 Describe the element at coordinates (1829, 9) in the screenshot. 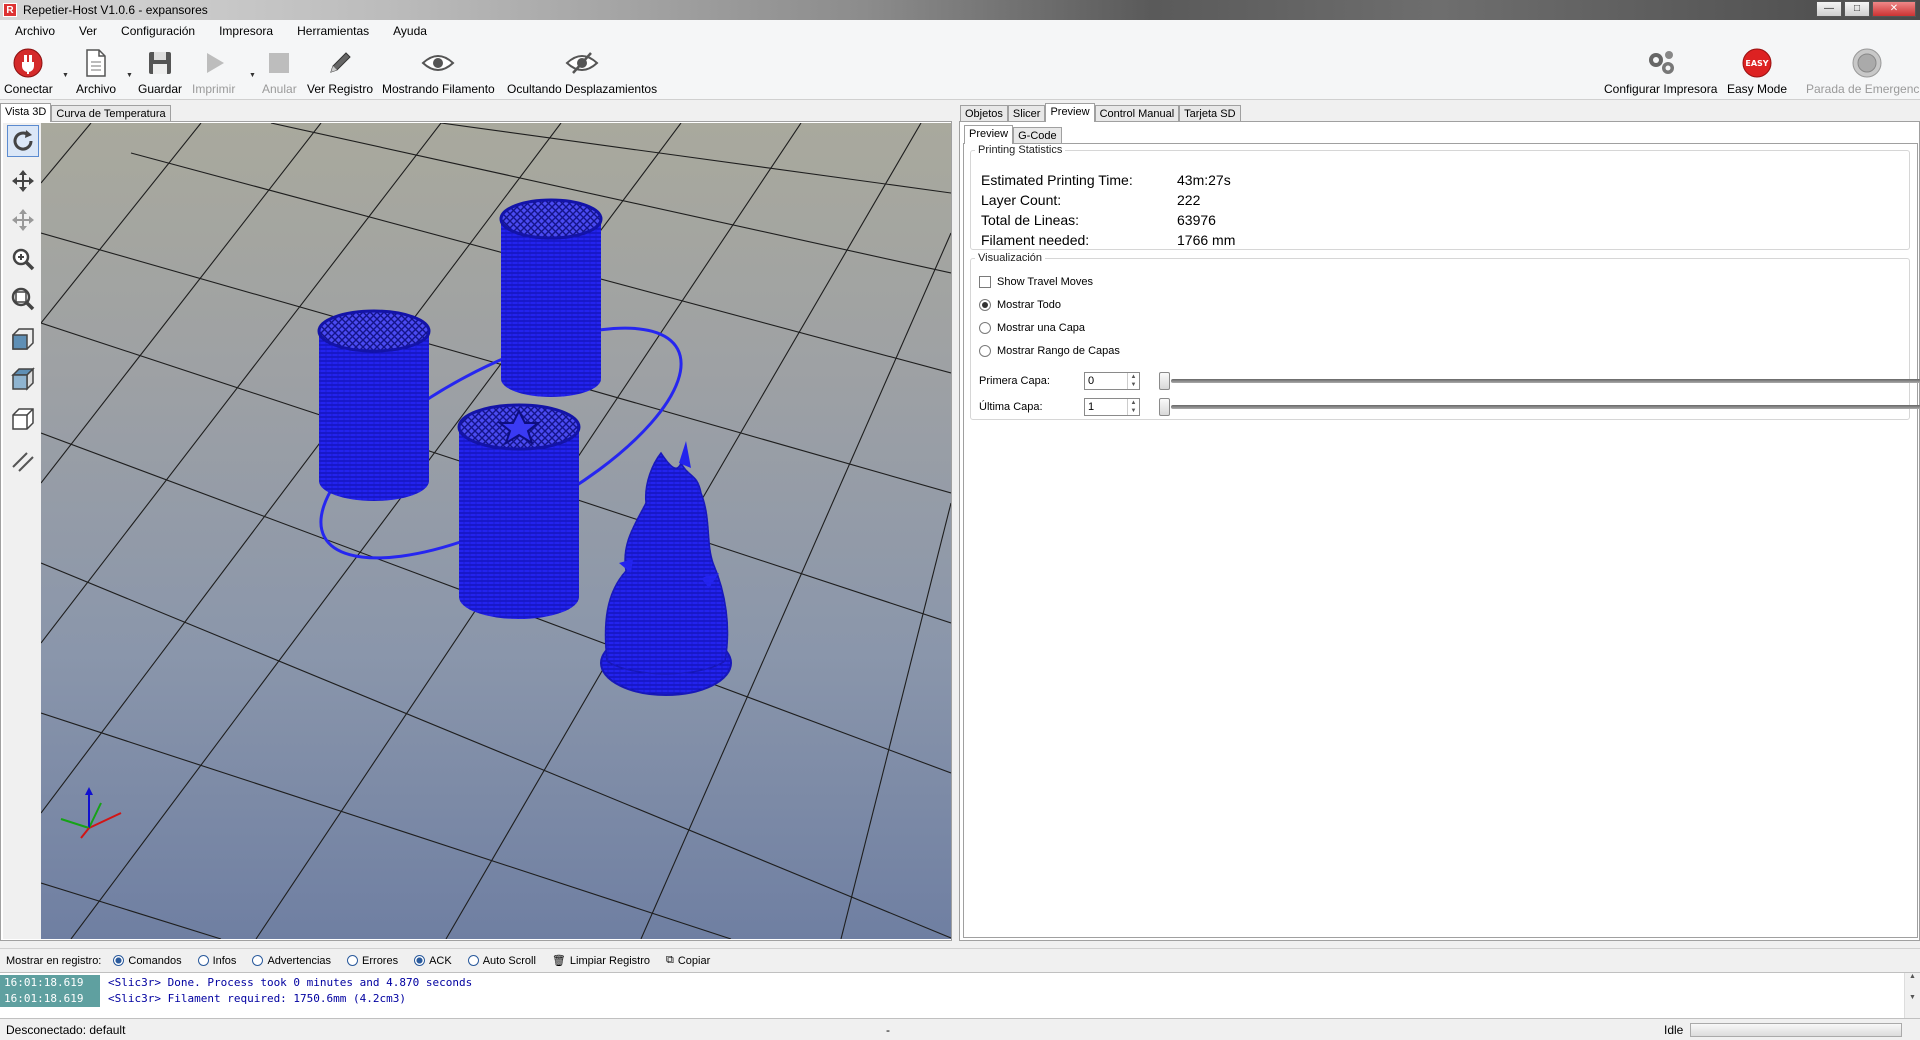

I see `minimize-button: —` at that location.